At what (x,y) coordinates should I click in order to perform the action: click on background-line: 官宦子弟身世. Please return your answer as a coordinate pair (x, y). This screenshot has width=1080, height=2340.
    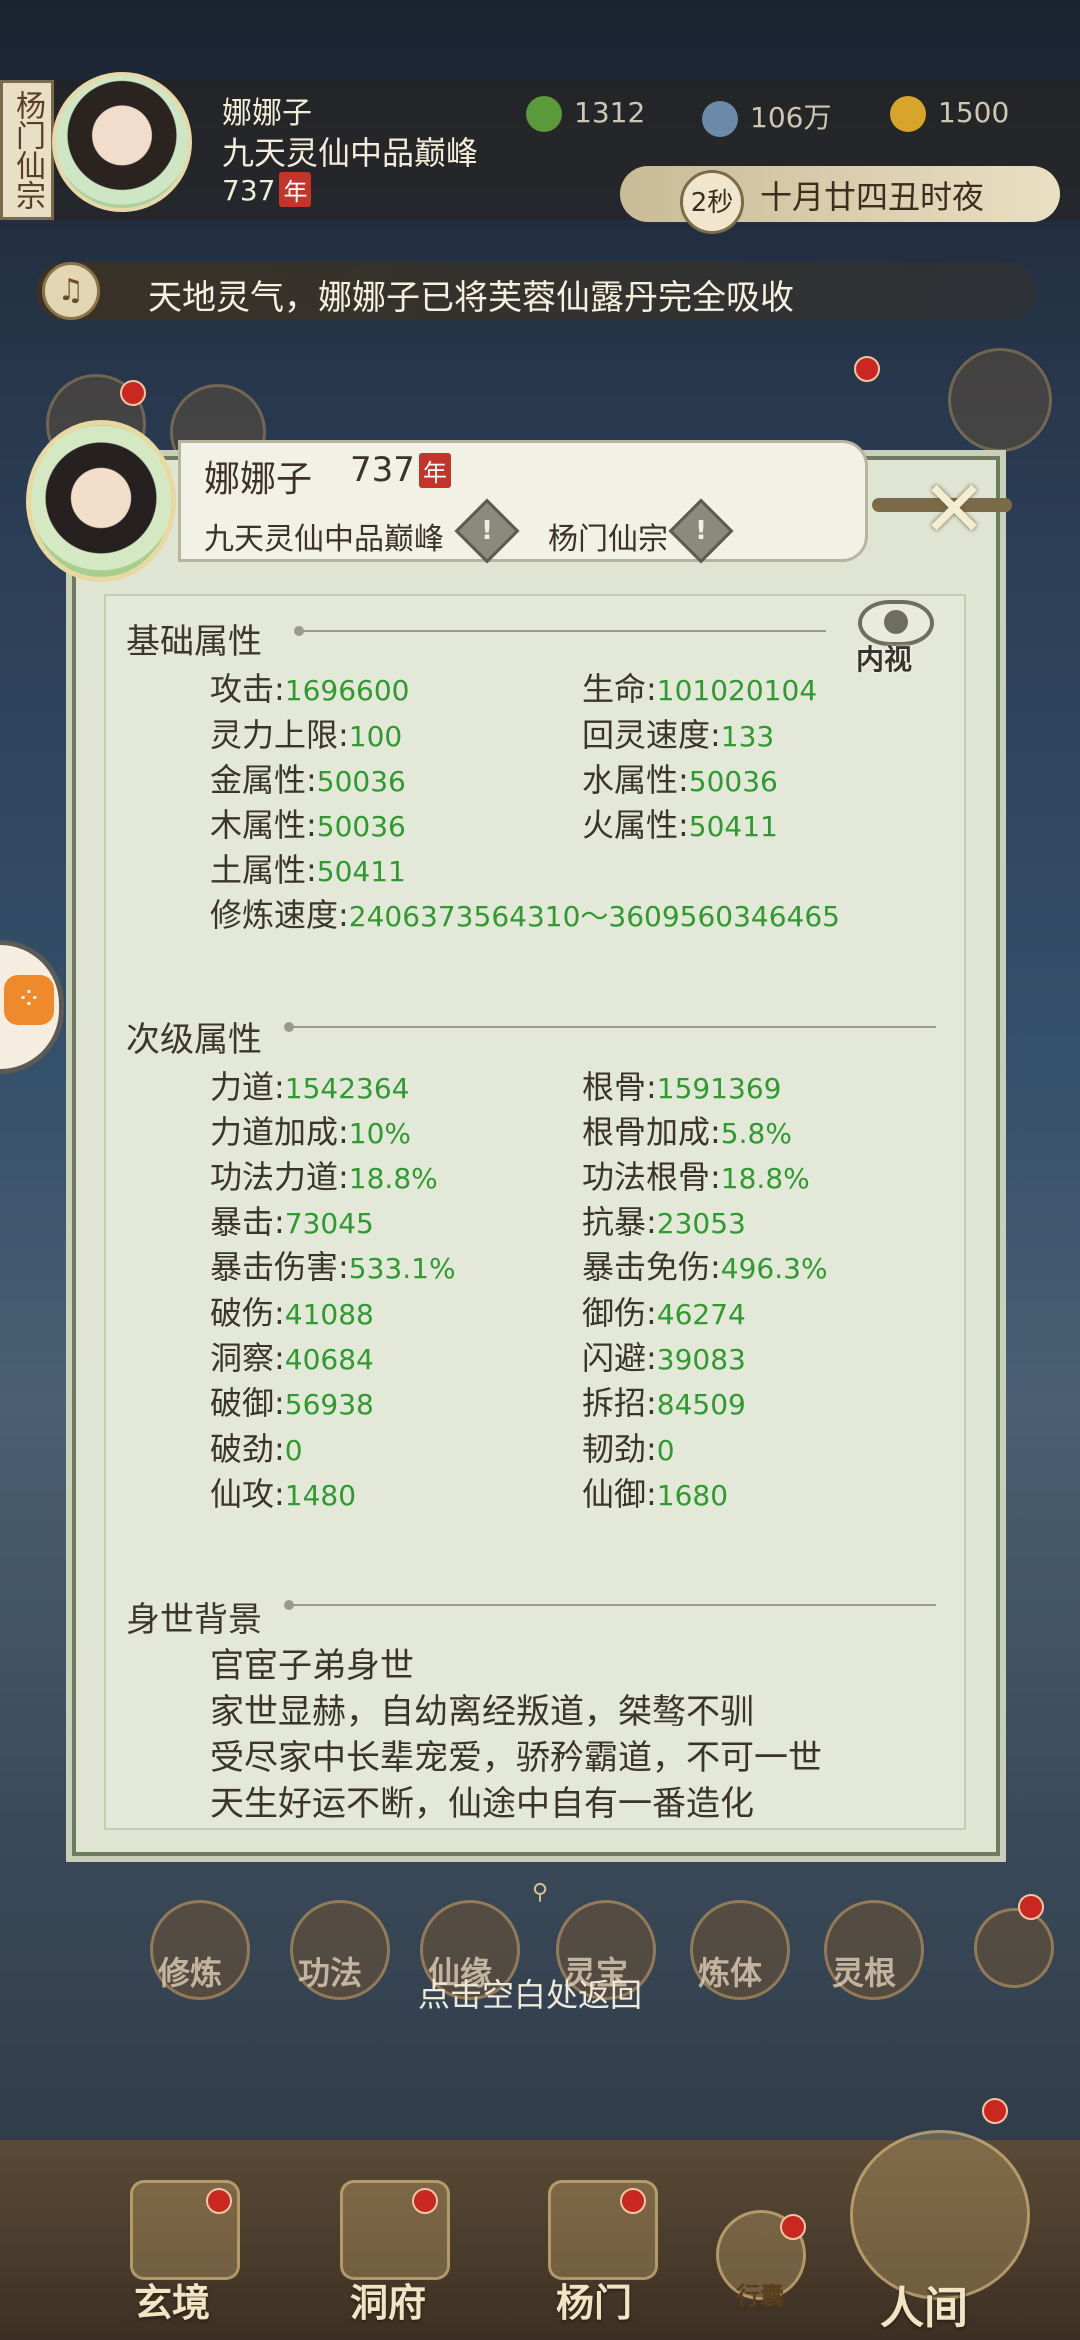
    Looking at the image, I should click on (312, 1666).